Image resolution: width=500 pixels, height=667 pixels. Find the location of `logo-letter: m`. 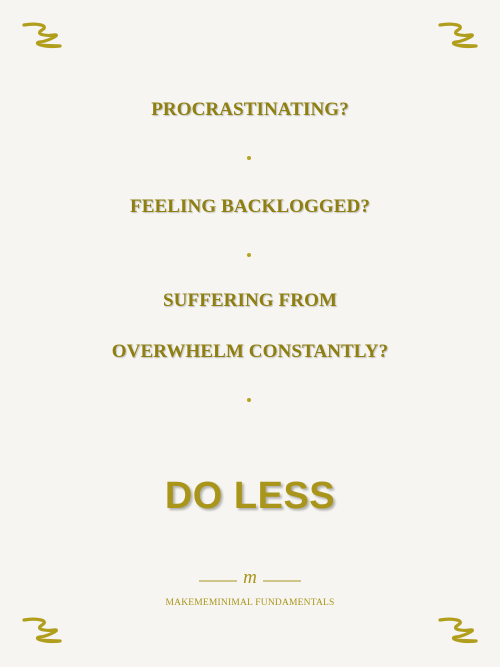

logo-letter: m is located at coordinates (250, 577).